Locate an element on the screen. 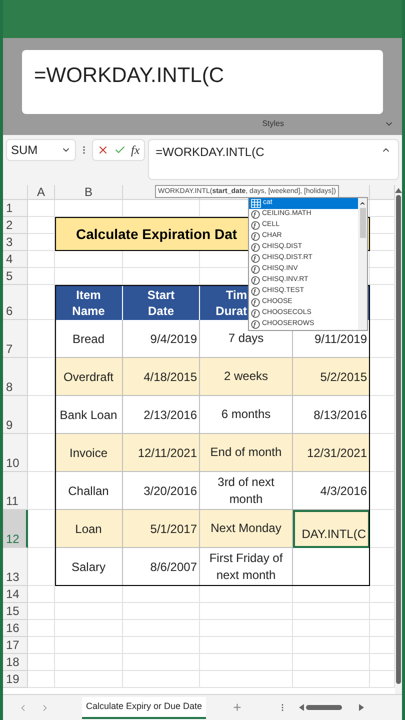 This screenshot has width=405, height=720. table-cell: 5/2/2015 is located at coordinates (331, 377).